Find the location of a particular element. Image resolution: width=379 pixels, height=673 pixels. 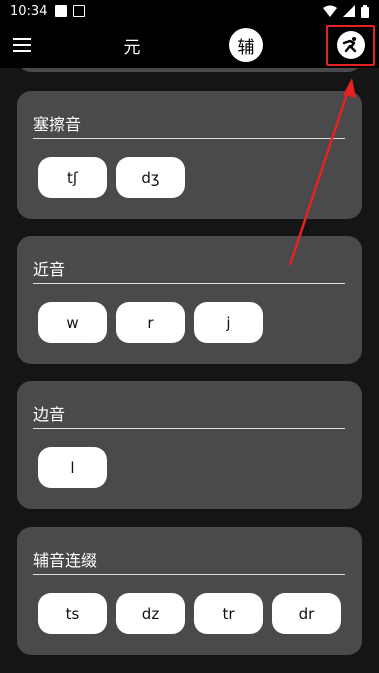

phoneme-button: tr is located at coordinates (228, 613).